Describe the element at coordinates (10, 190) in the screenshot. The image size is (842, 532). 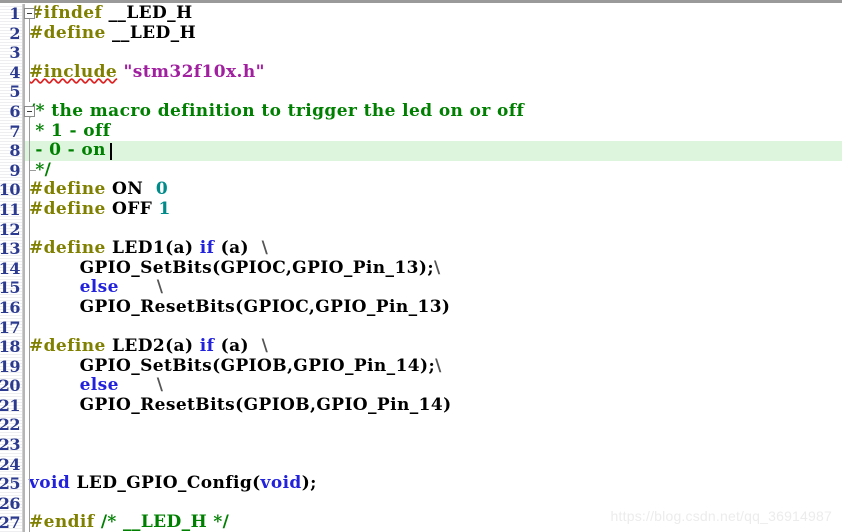
I see `line-number: 10` at that location.